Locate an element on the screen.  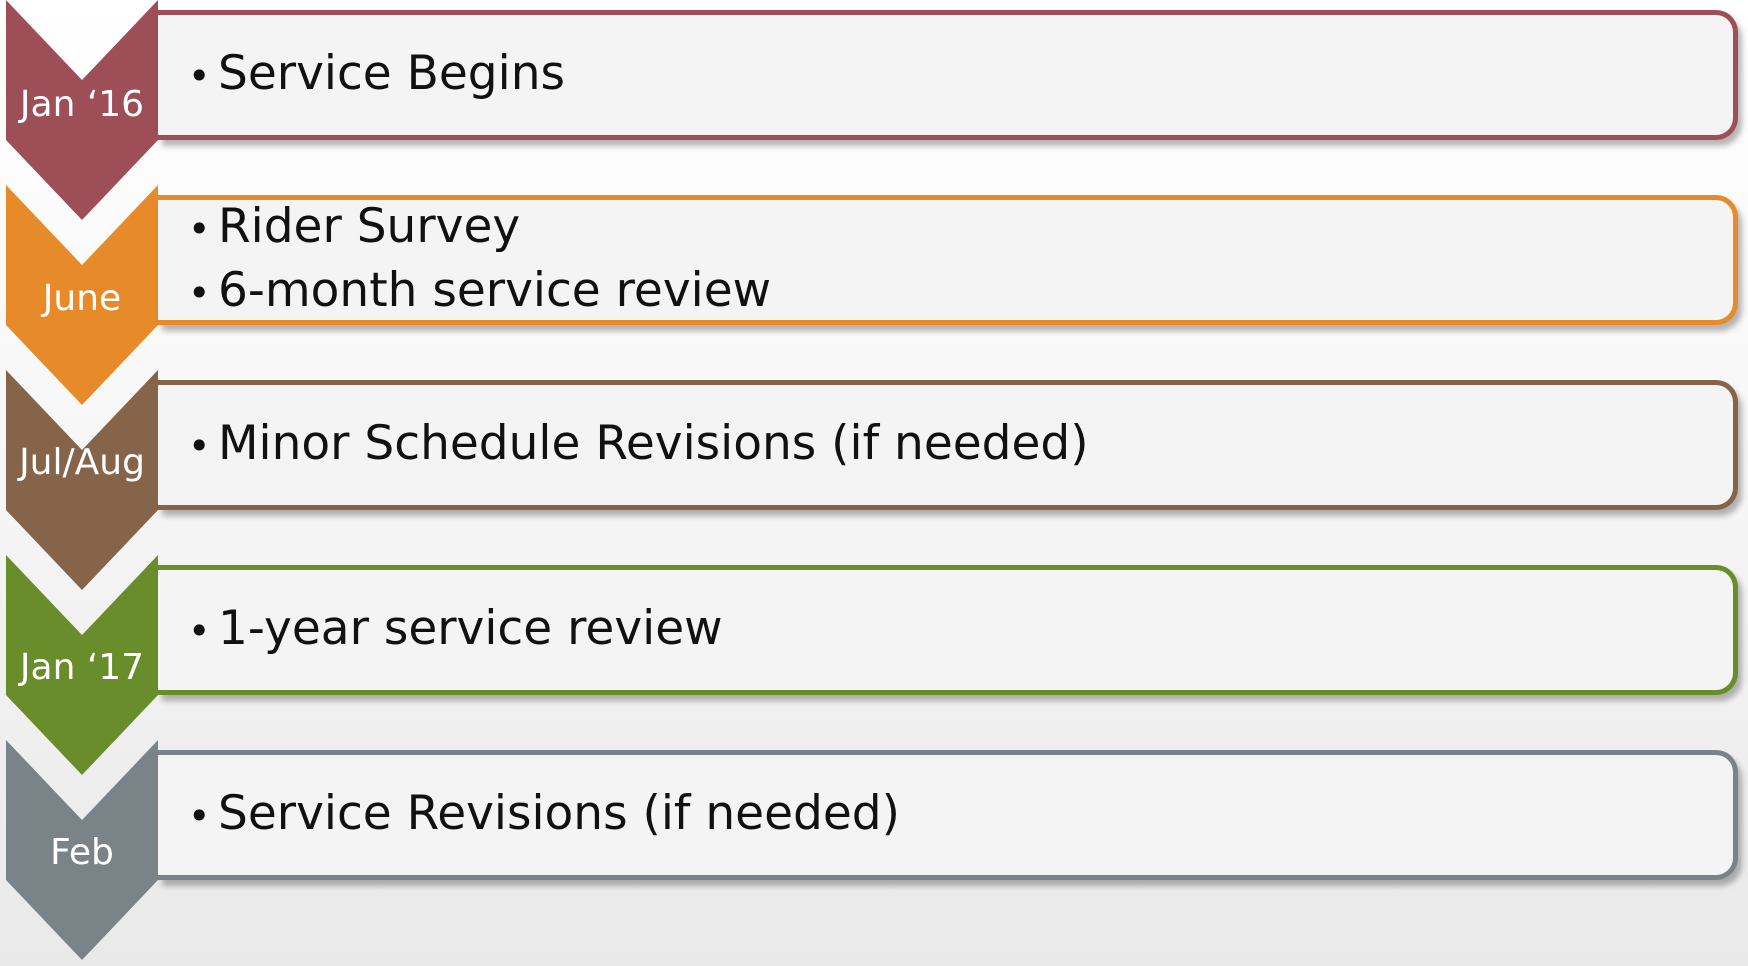
step-box-2: Rider Survey 6-month service review is located at coordinates (948, 260).